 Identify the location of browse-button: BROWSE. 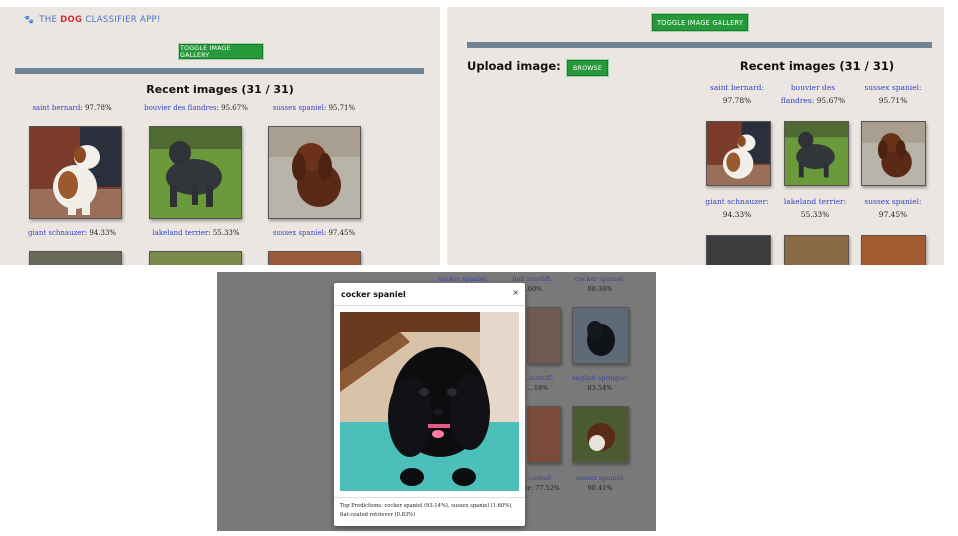
(587, 68).